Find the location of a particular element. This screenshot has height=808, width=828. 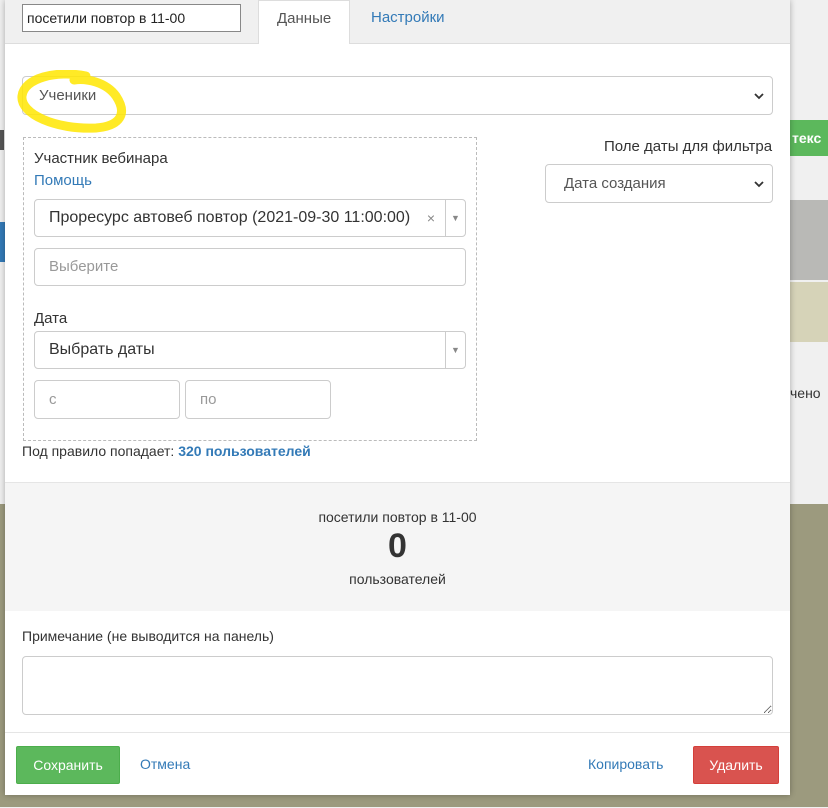

help-link: Помощь is located at coordinates (63, 180).